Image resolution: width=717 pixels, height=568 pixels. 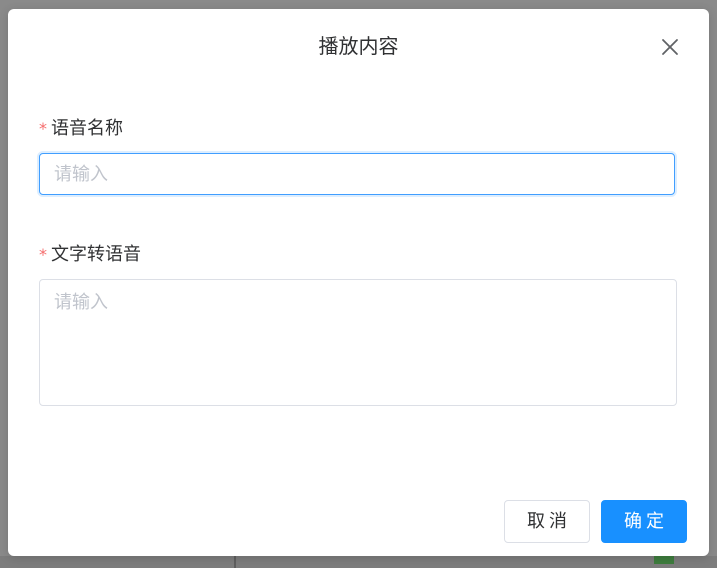 I want to click on text-to-speech-label-text: 文字转语音, so click(x=96, y=254).